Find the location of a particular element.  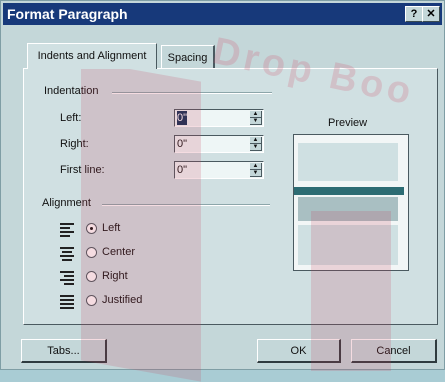

right-indent-spinner: ▲ ▼ is located at coordinates (219, 144).